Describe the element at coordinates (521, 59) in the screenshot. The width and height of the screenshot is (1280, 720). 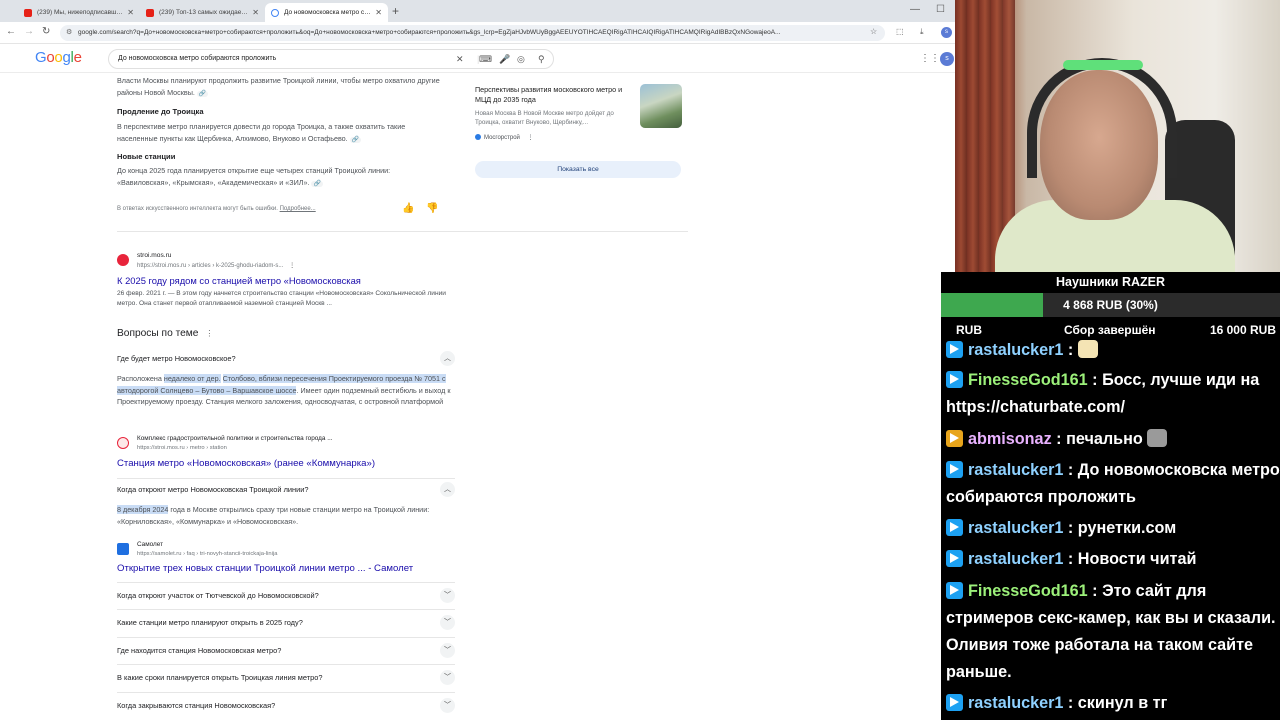
I see `lens-icon: ◎` at that location.